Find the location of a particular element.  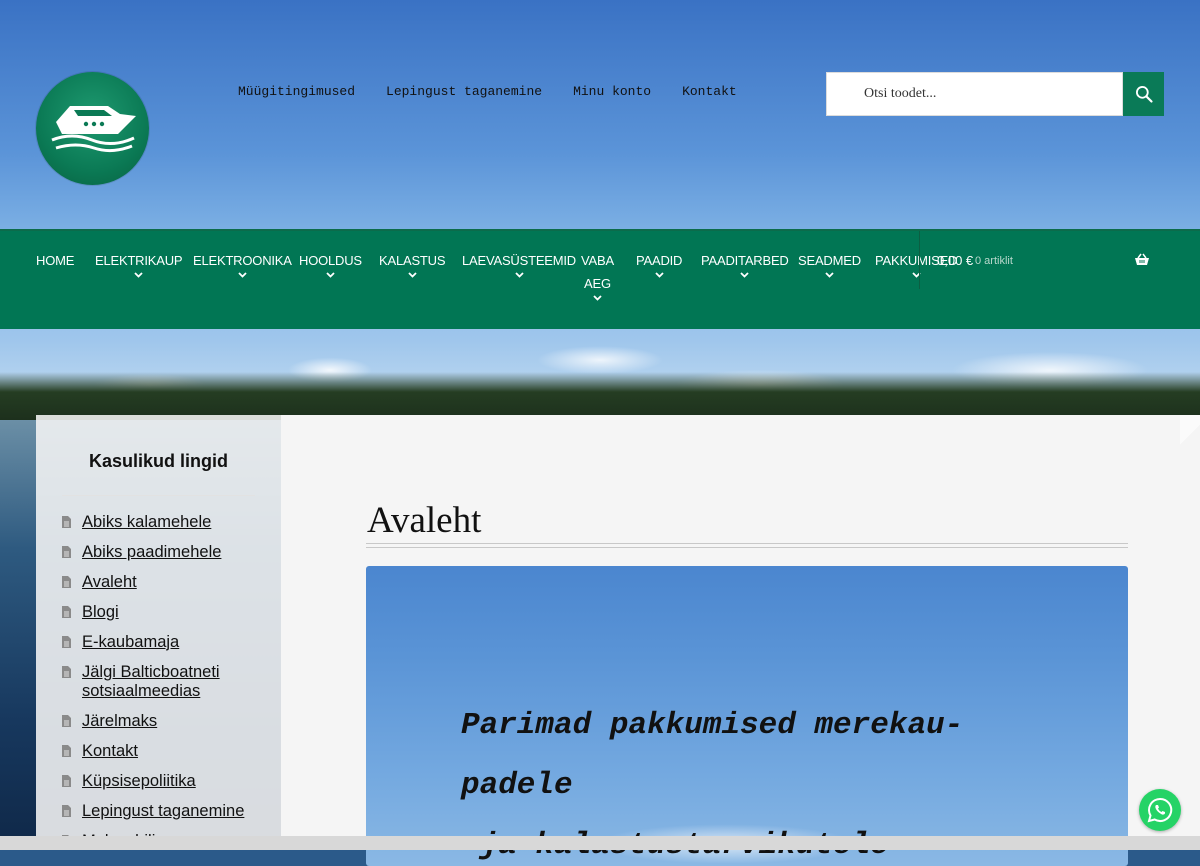

whatsapp-icon is located at coordinates (1160, 810).